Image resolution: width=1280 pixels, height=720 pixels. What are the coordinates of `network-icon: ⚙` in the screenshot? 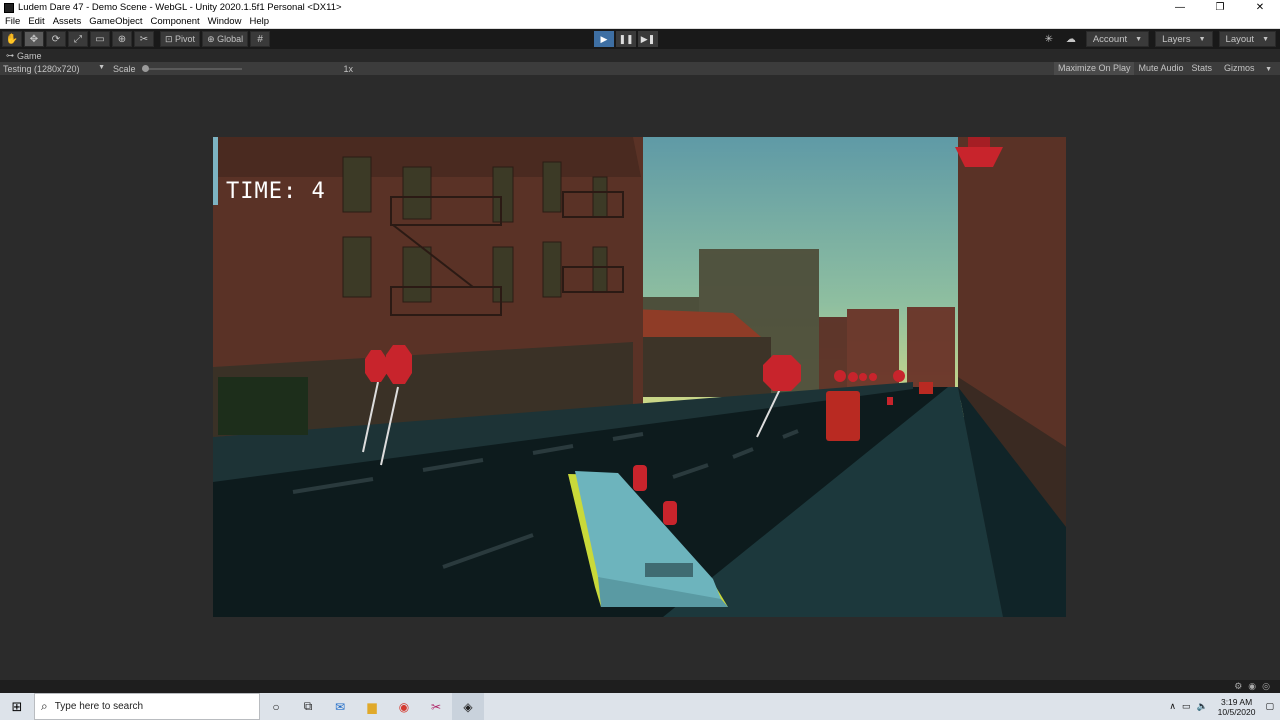 It's located at (1238, 686).